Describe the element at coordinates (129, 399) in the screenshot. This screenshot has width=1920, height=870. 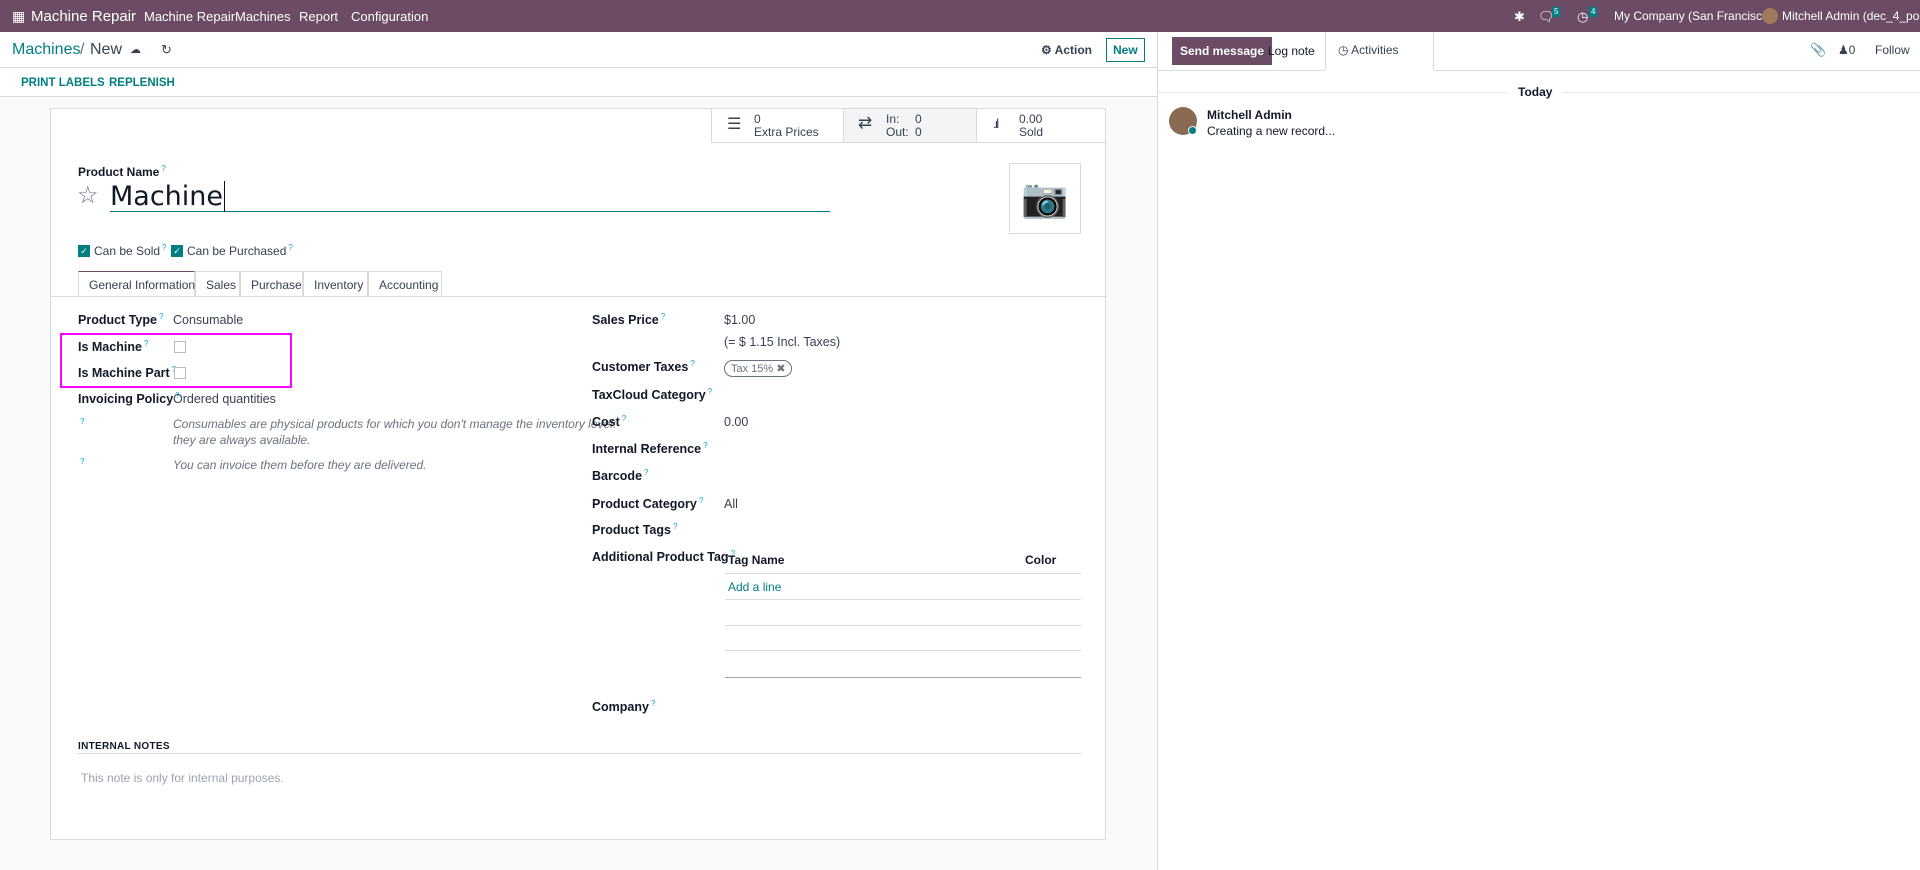
I see `invoicing-policy-label: Invoicing Policy?` at that location.